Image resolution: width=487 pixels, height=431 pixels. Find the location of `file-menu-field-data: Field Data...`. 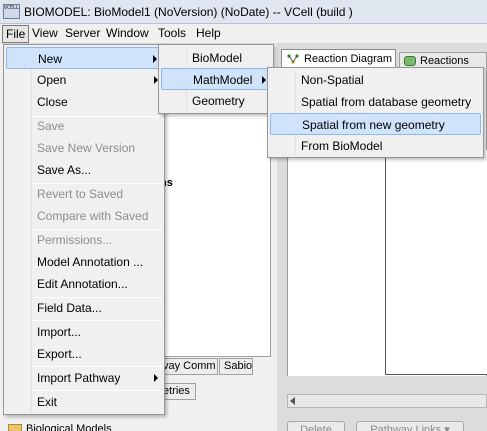

file-menu-field-data: Field Data... is located at coordinates (84, 308).